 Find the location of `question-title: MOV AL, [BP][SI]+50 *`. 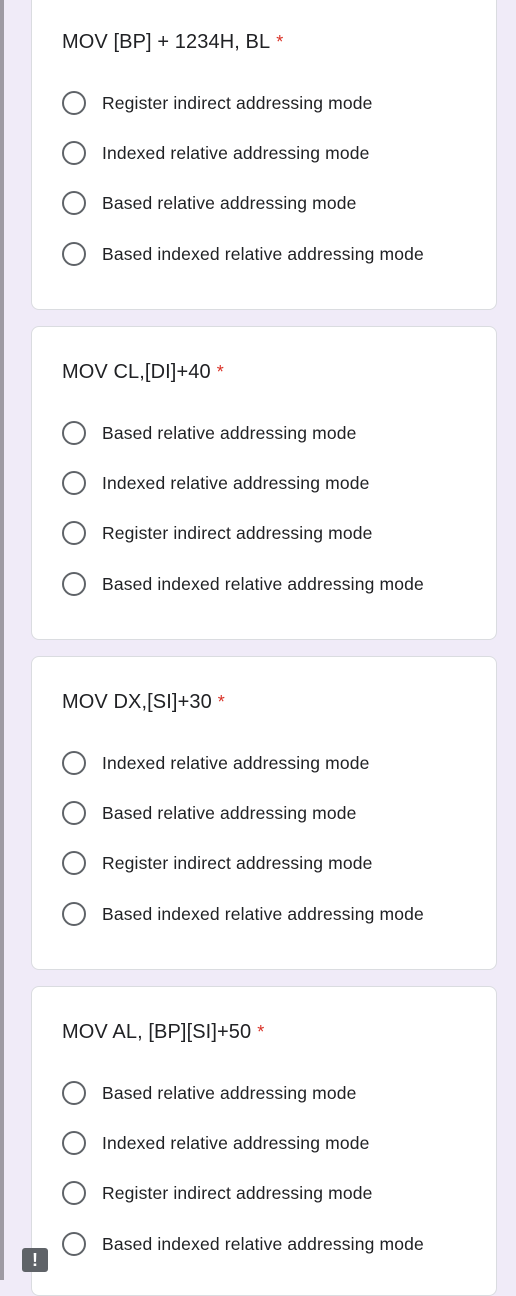

question-title: MOV AL, [BP][SI]+50 * is located at coordinates (163, 1032).